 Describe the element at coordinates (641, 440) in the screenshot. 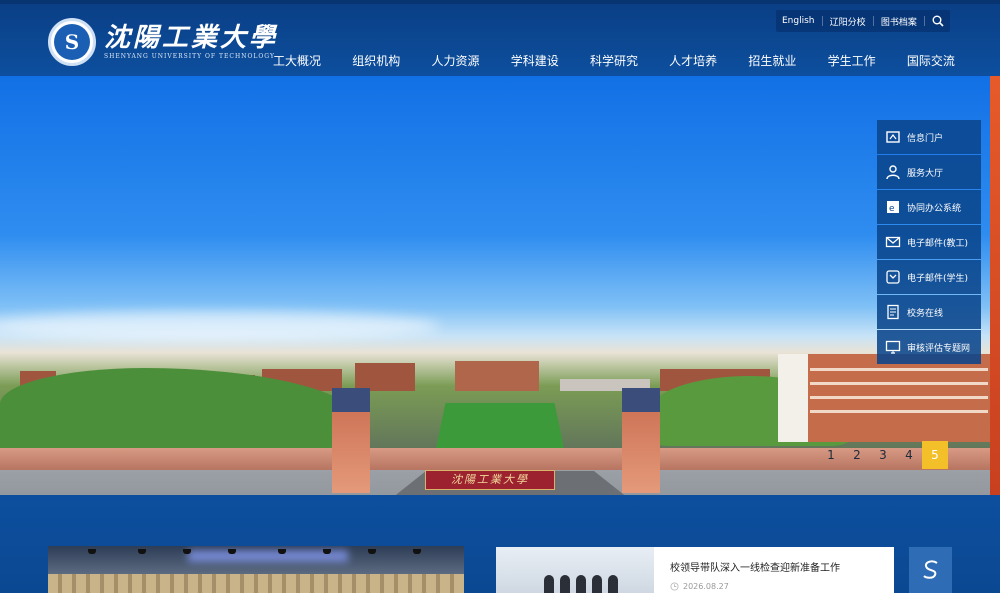

I see `gate-pillar-right` at that location.